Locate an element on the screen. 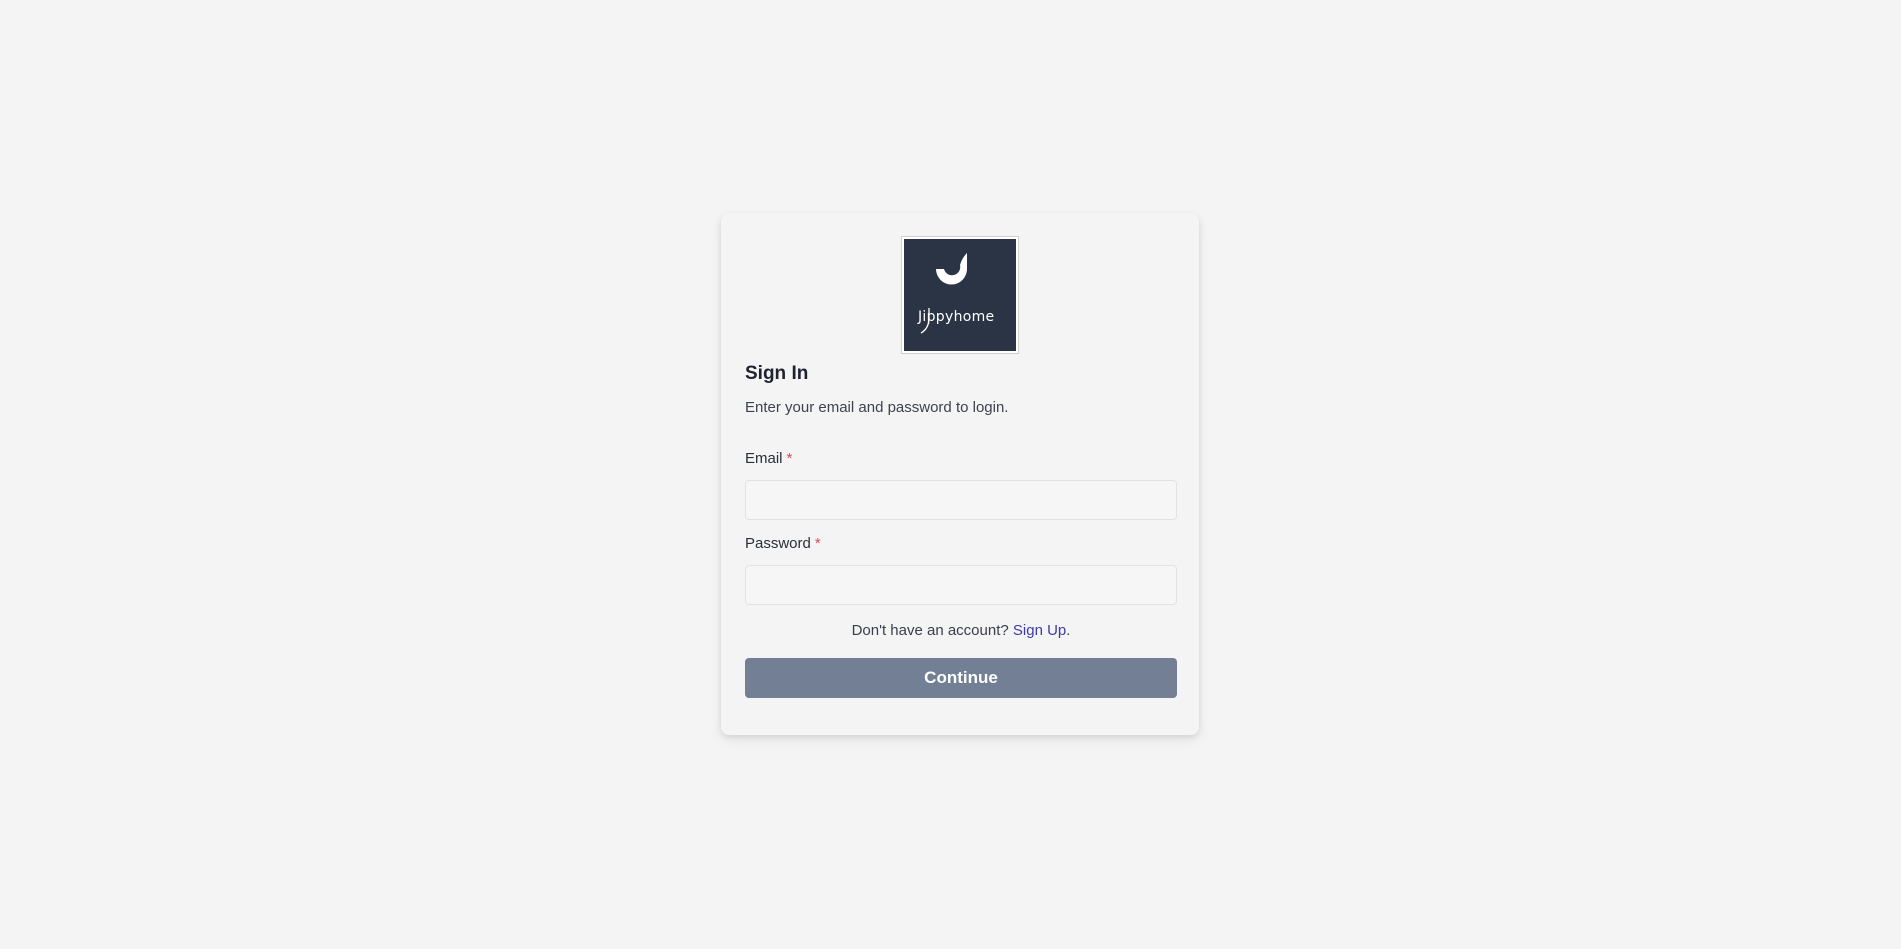 The width and height of the screenshot is (1901, 949). continue-button: Continue is located at coordinates (961, 678).